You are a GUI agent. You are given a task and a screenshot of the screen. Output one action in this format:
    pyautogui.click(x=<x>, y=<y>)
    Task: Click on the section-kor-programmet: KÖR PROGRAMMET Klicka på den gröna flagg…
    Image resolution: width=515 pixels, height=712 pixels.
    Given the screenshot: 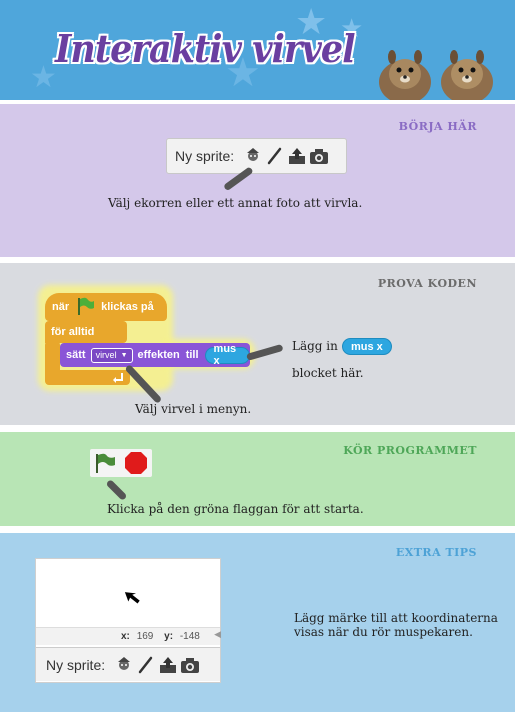 What is the action you would take?
    pyautogui.click(x=257, y=479)
    